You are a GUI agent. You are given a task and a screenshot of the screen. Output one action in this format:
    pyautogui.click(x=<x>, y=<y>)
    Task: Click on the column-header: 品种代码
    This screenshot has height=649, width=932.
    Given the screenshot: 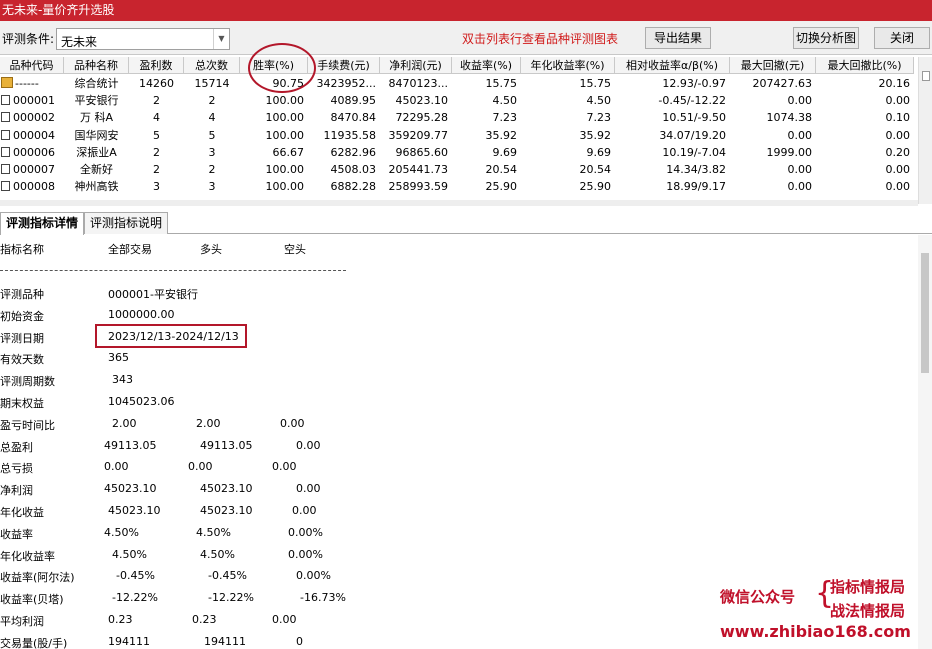 What is the action you would take?
    pyautogui.click(x=32, y=65)
    